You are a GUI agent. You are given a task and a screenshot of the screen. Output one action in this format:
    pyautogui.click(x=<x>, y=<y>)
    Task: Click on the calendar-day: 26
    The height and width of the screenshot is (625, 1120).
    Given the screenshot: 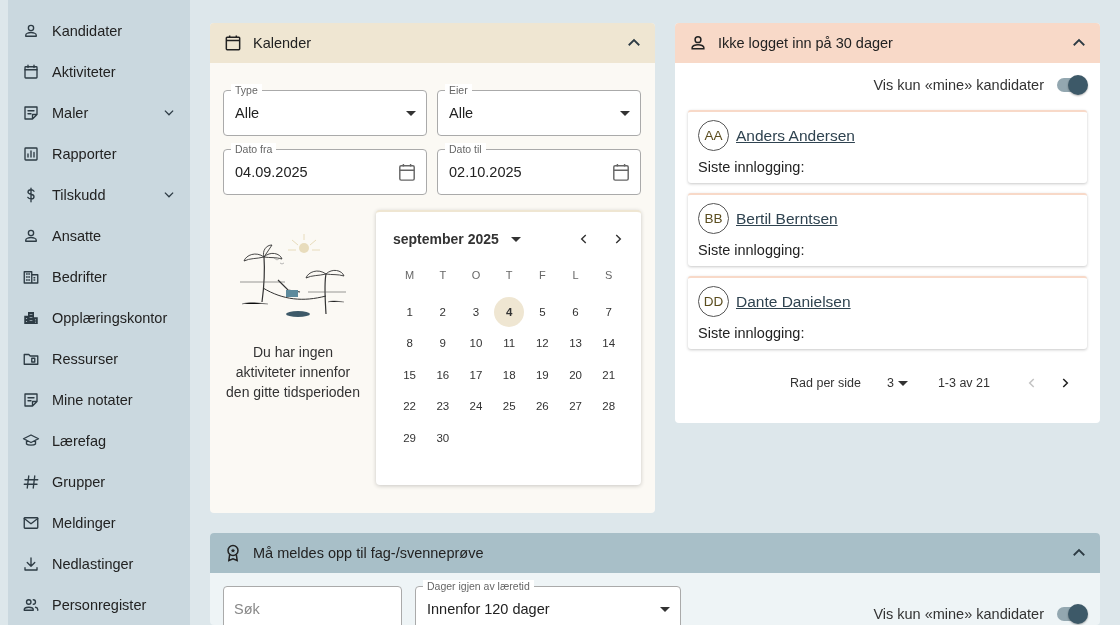 What is the action you would take?
    pyautogui.click(x=542, y=406)
    